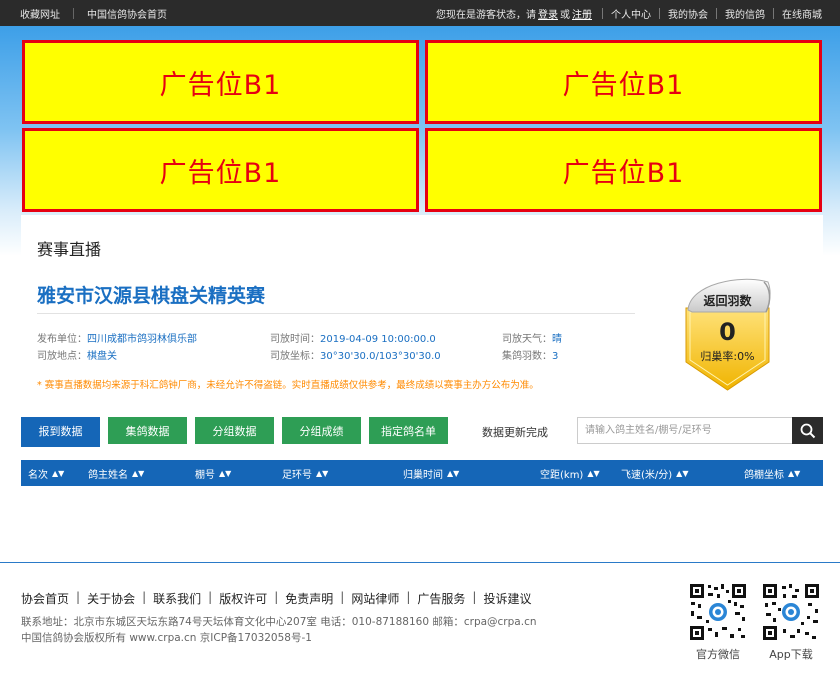 The width and height of the screenshot is (840, 700). I want to click on column-rank: 名次 ▲▼, so click(46, 473).